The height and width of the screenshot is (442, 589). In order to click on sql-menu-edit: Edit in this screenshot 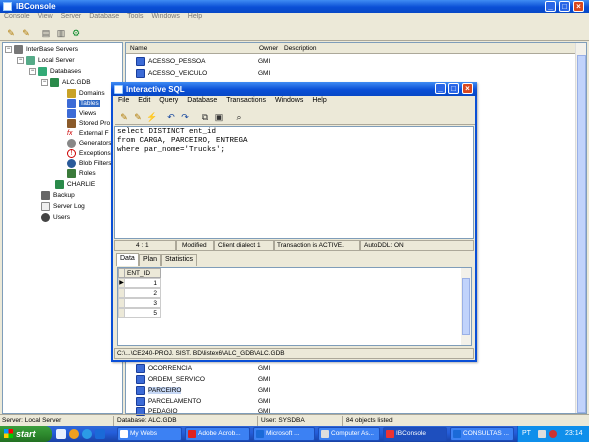, I will do `click(144, 100)`.